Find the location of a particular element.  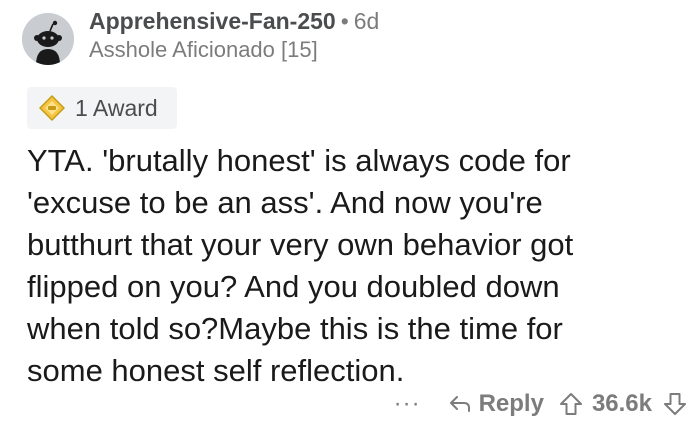

award-count-label: 1 Award is located at coordinates (116, 107).